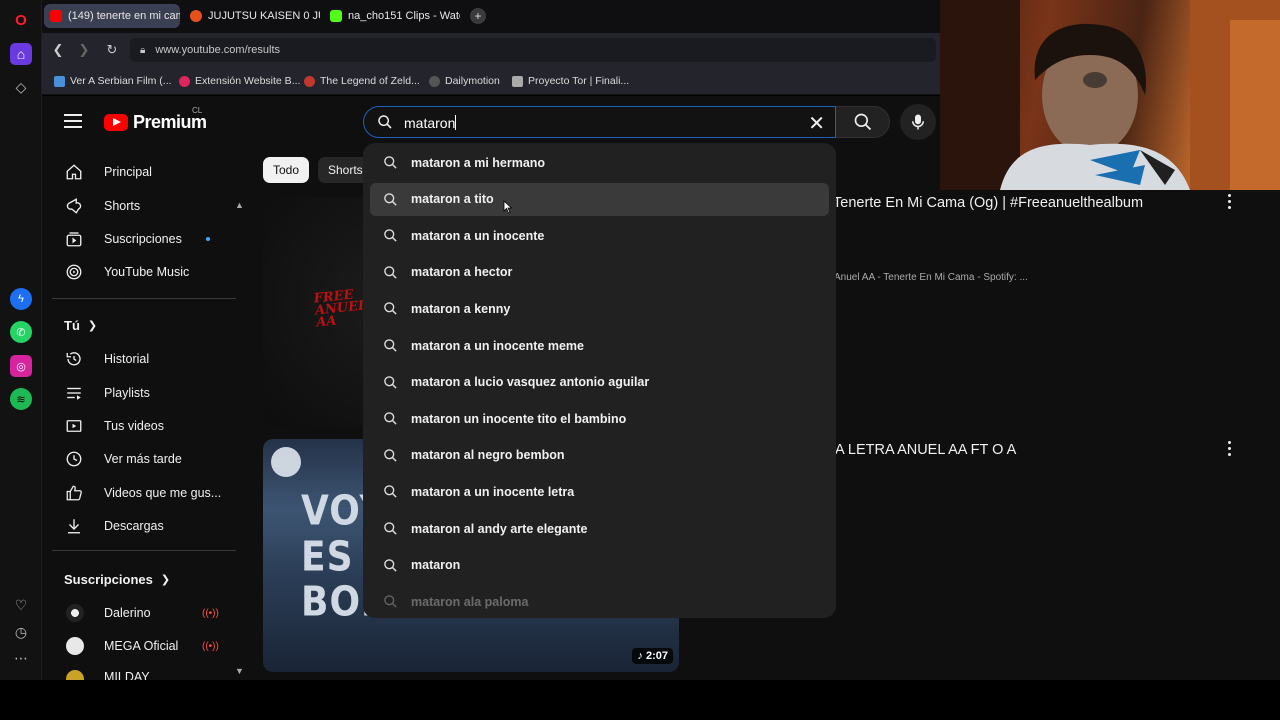  I want to click on search-query-text: mataron, so click(430, 123).